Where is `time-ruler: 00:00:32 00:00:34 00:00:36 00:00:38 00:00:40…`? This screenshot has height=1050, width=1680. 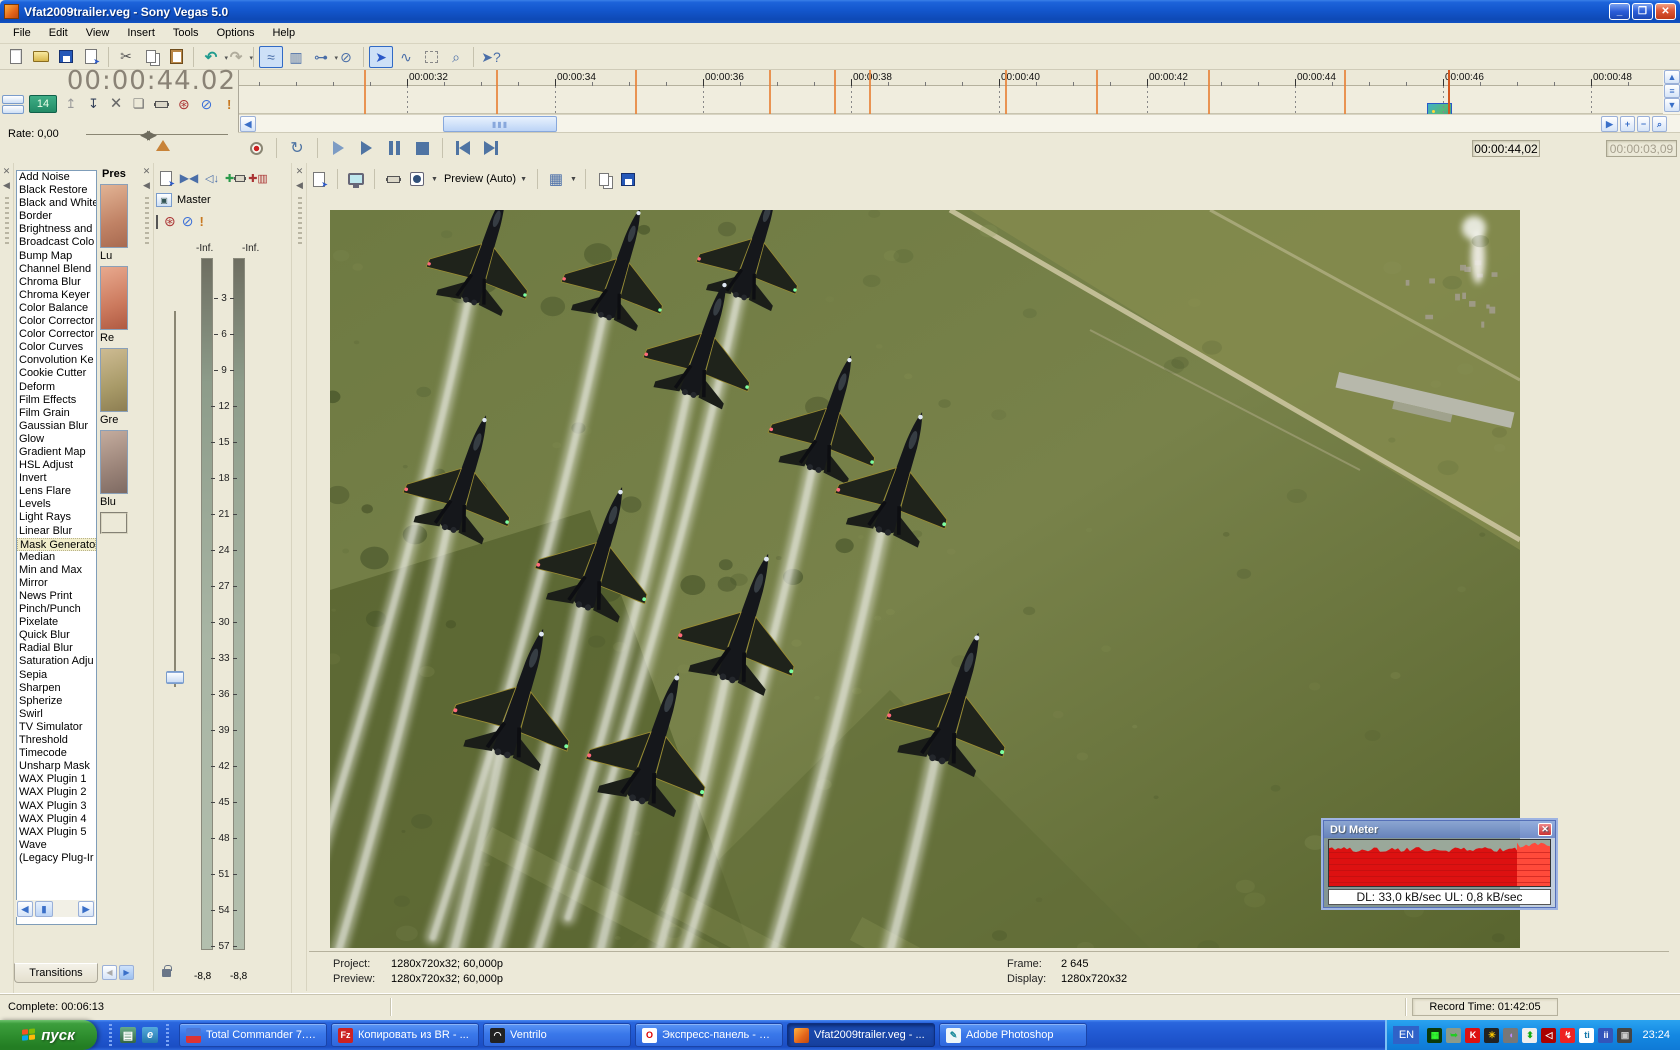 time-ruler: 00:00:32 00:00:34 00:00:36 00:00:38 00:00:40… is located at coordinates (959, 78).